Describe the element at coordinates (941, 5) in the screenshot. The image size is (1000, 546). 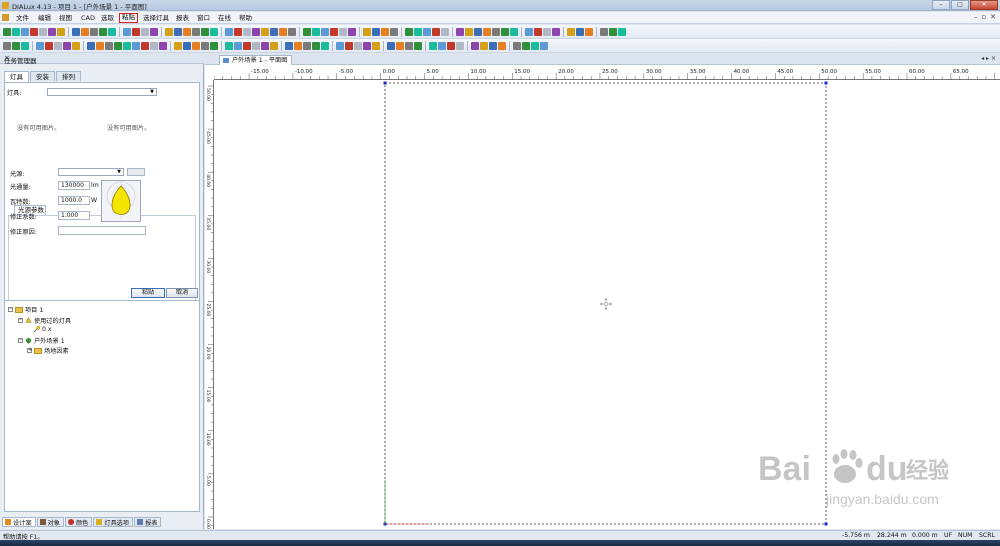
I see `minimize-button: –` at that location.